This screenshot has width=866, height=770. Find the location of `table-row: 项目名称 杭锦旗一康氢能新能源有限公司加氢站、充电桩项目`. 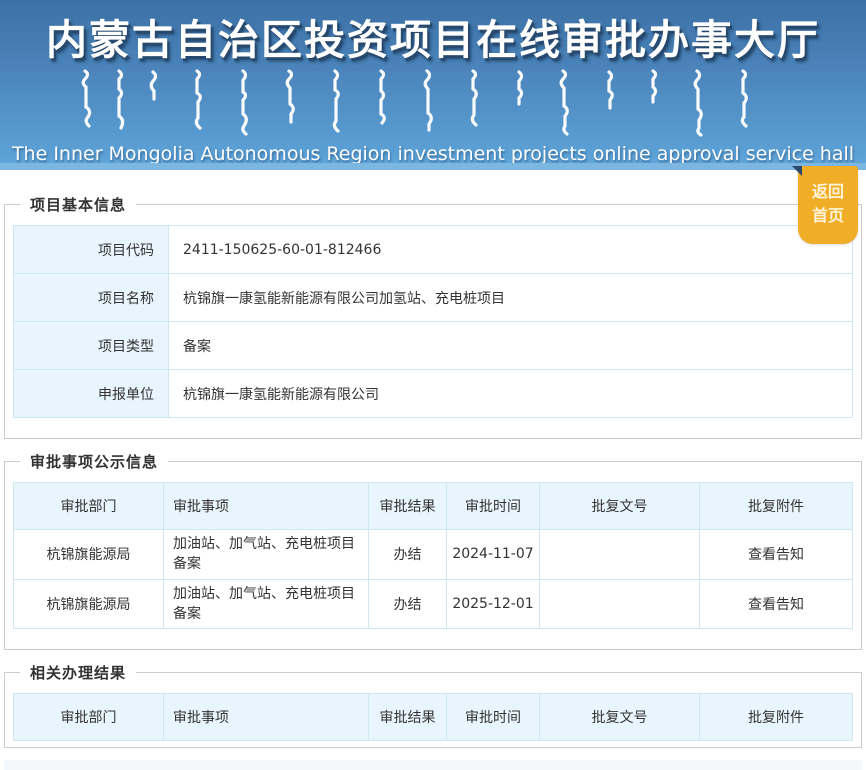

table-row: 项目名称 杭锦旗一康氢能新能源有限公司加氢站、充电桩项目 is located at coordinates (433, 297).